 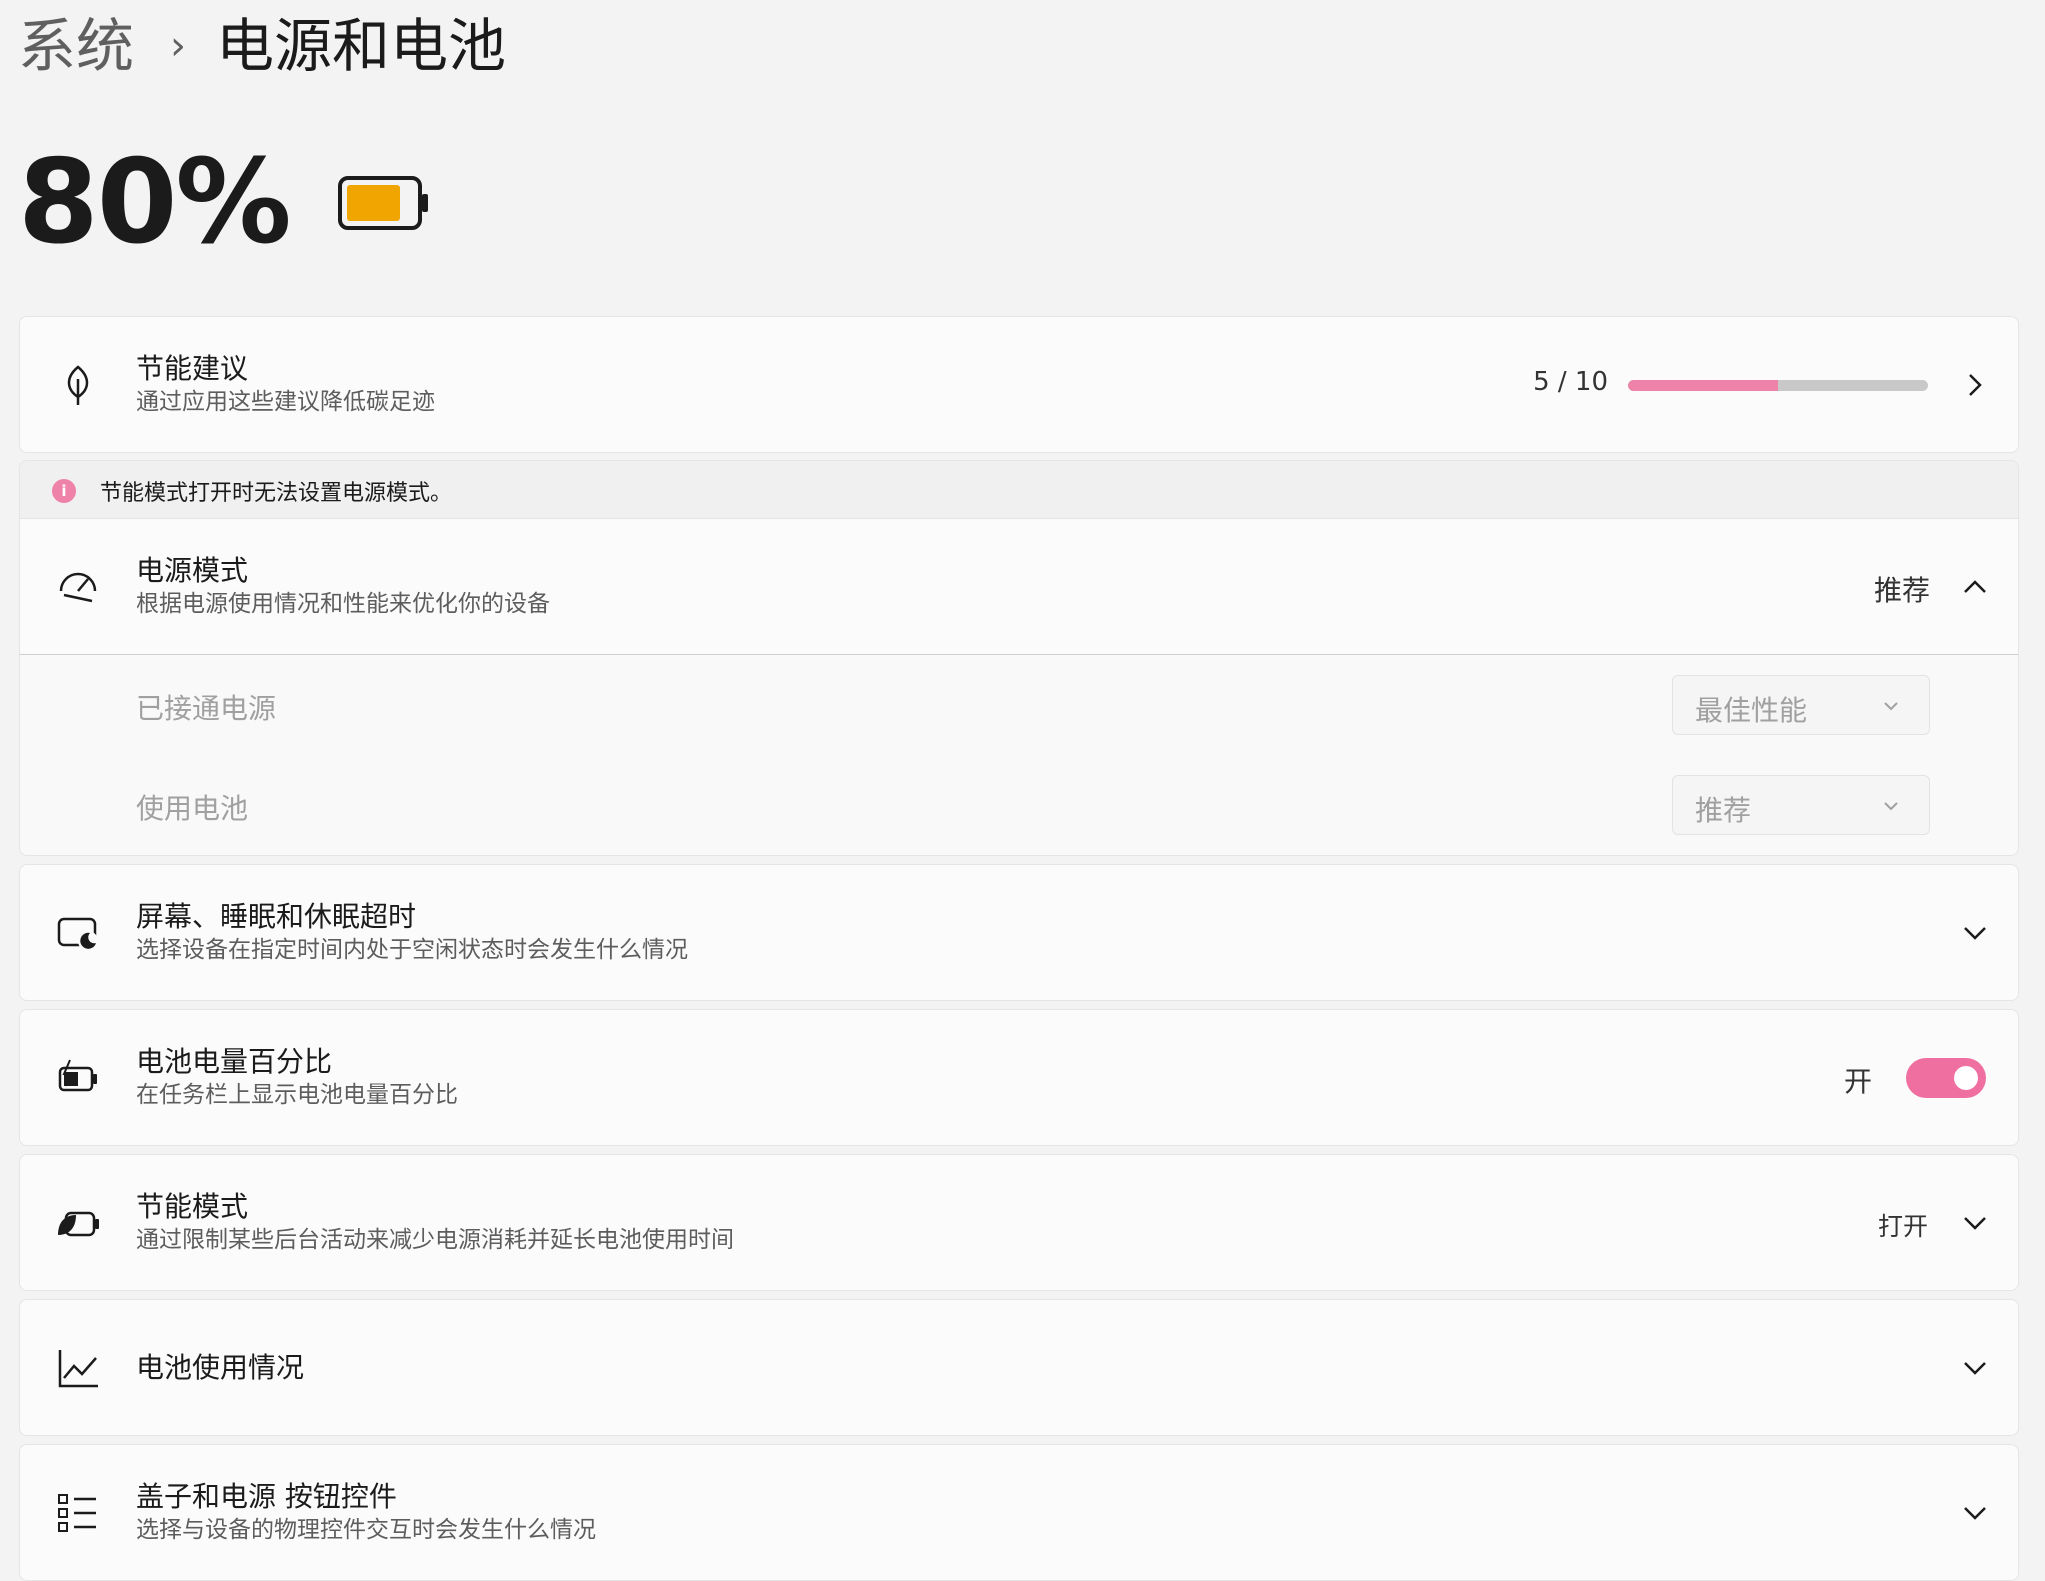 What do you see at coordinates (383, 203) in the screenshot?
I see `battery-icon` at bounding box center [383, 203].